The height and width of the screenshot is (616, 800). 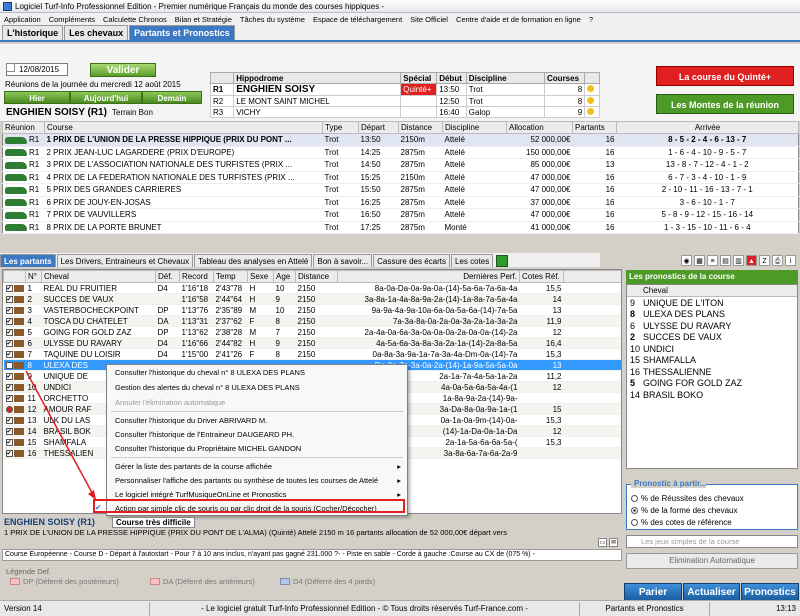 I want to click on no-entry-icon, so click(x=9, y=409).